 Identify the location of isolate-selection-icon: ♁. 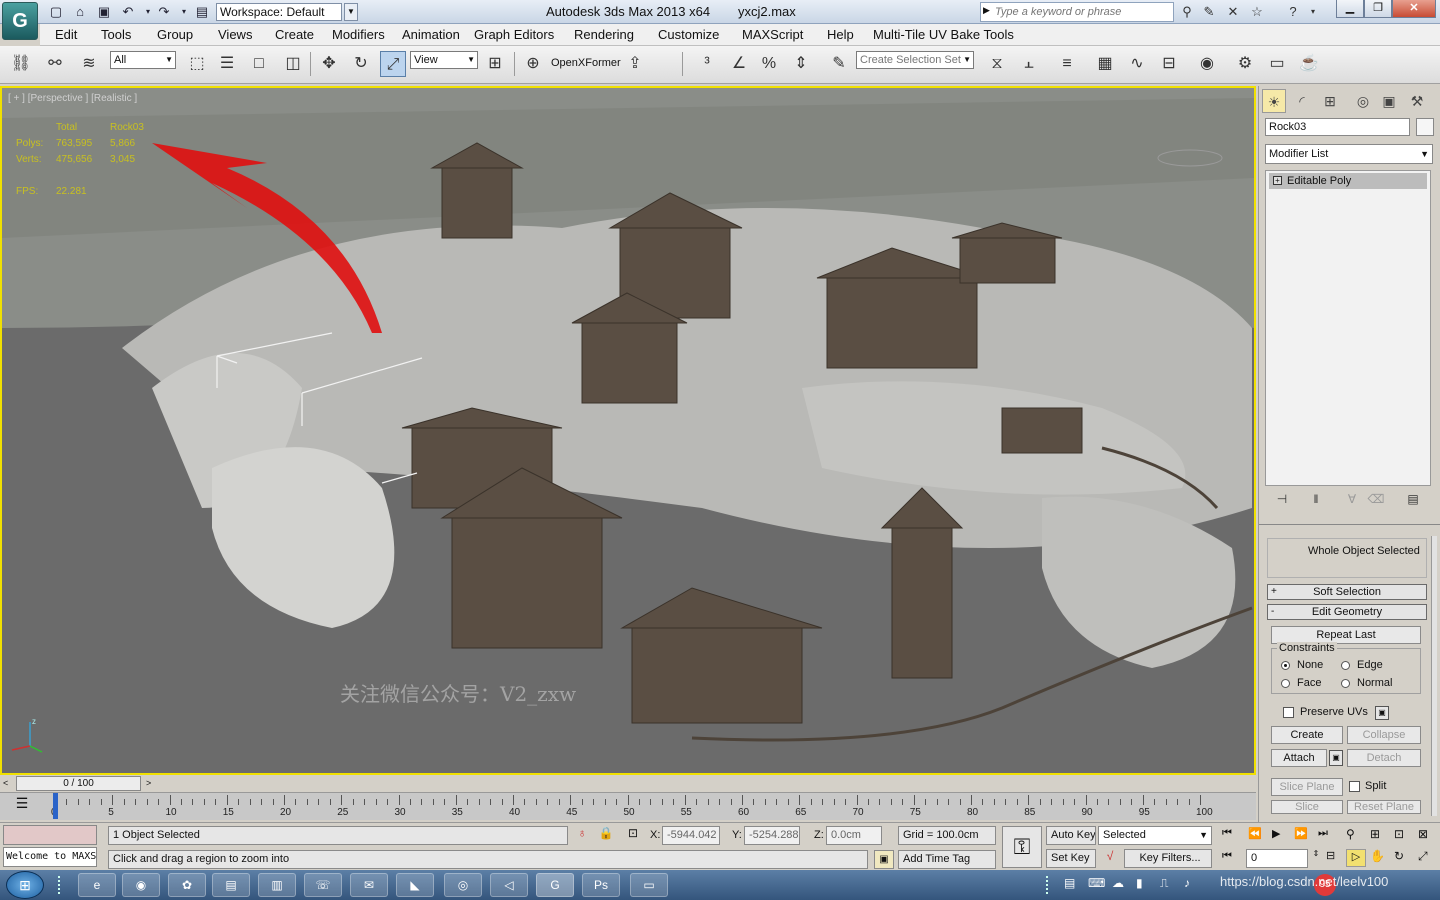
(582, 835).